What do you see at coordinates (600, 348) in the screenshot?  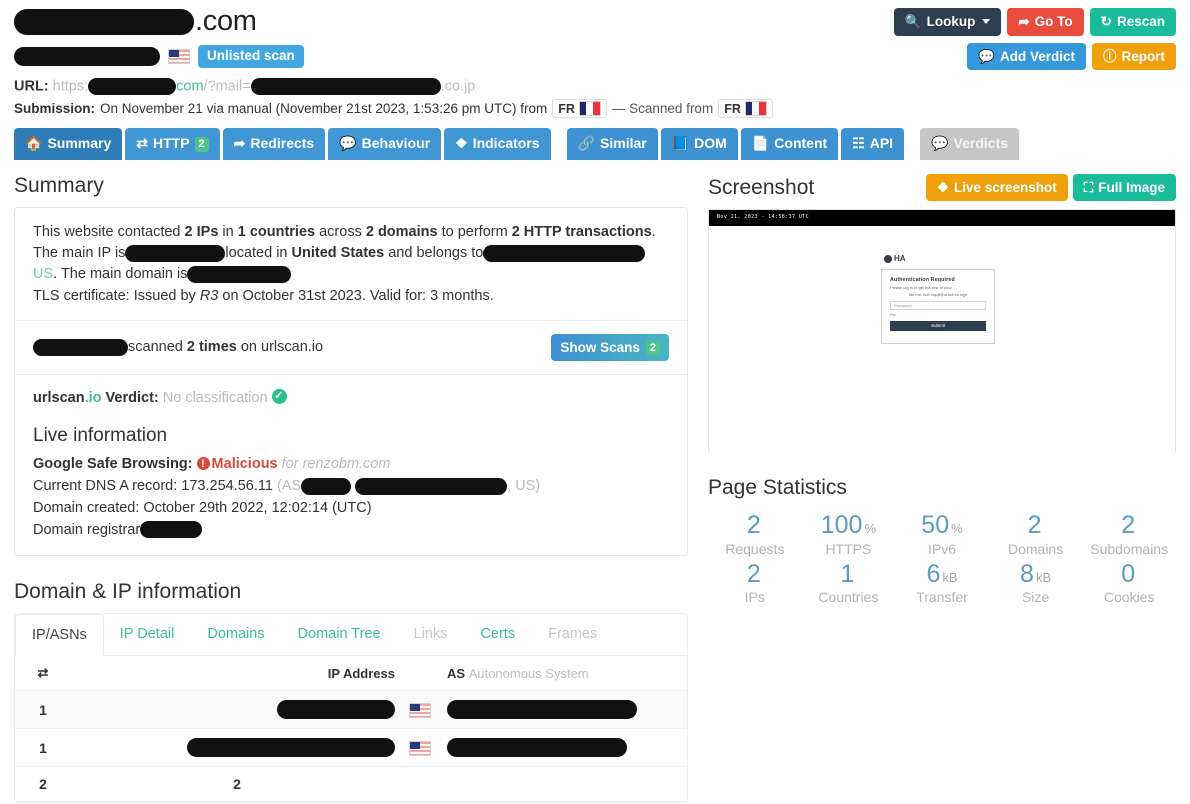 I see `show-scans-label: Show Scans` at bounding box center [600, 348].